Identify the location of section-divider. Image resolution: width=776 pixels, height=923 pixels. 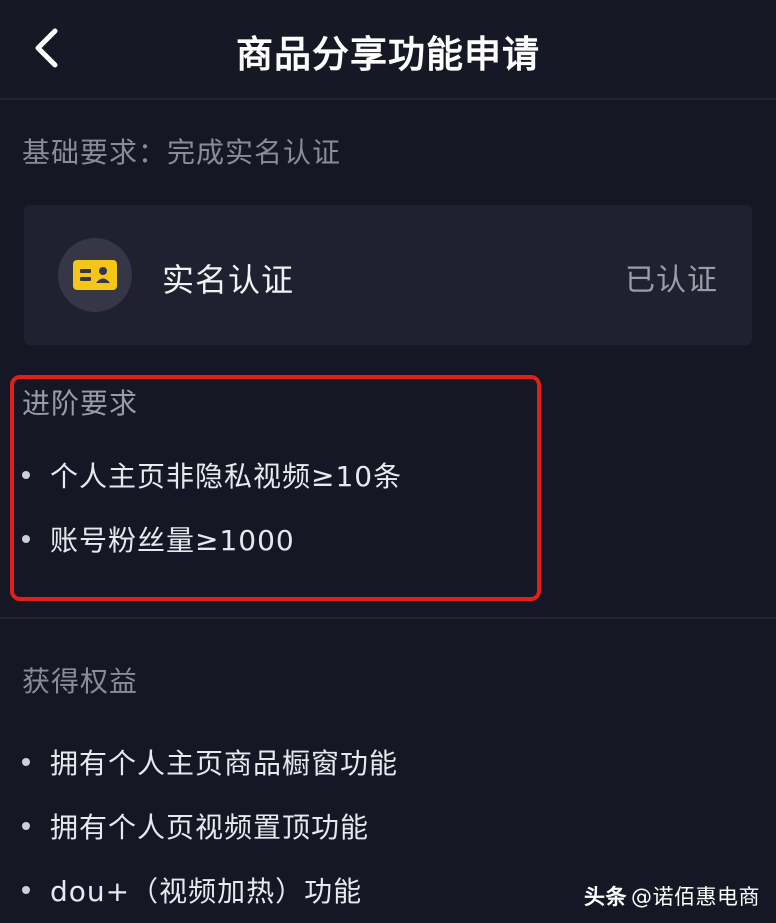
(388, 618).